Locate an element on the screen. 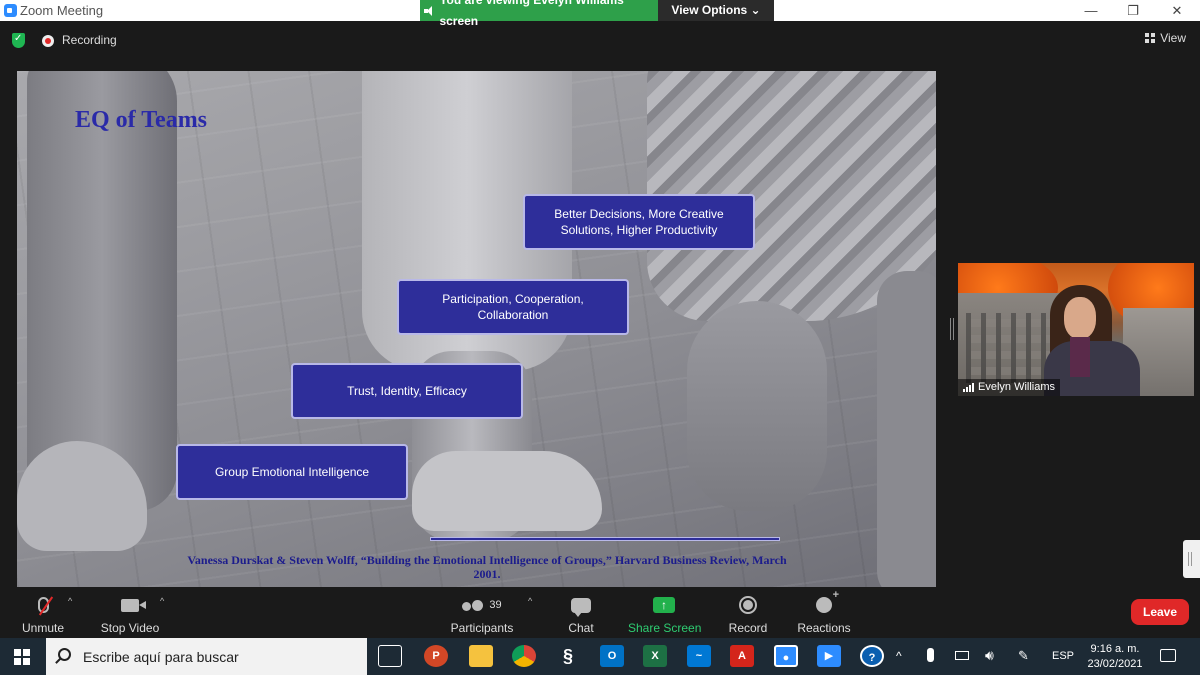 The image size is (1200, 675). powerpoint-icon: P is located at coordinates (436, 656).